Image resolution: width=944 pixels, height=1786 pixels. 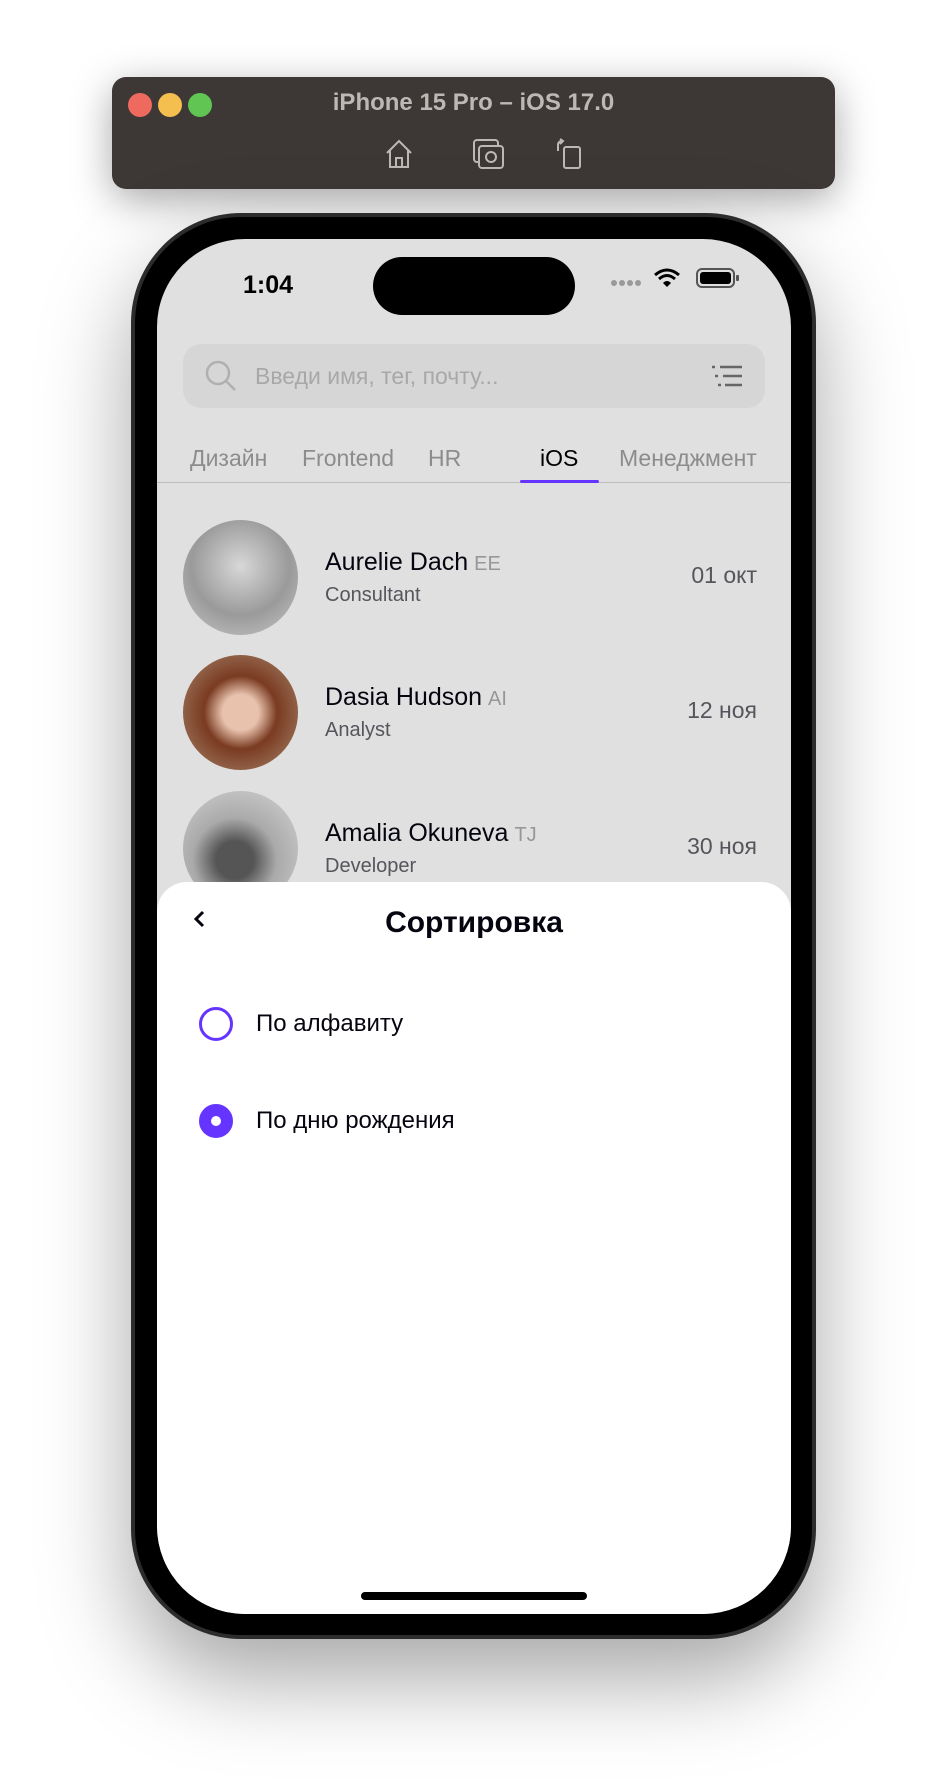 I want to click on tab-ios: iOS, so click(x=559, y=458).